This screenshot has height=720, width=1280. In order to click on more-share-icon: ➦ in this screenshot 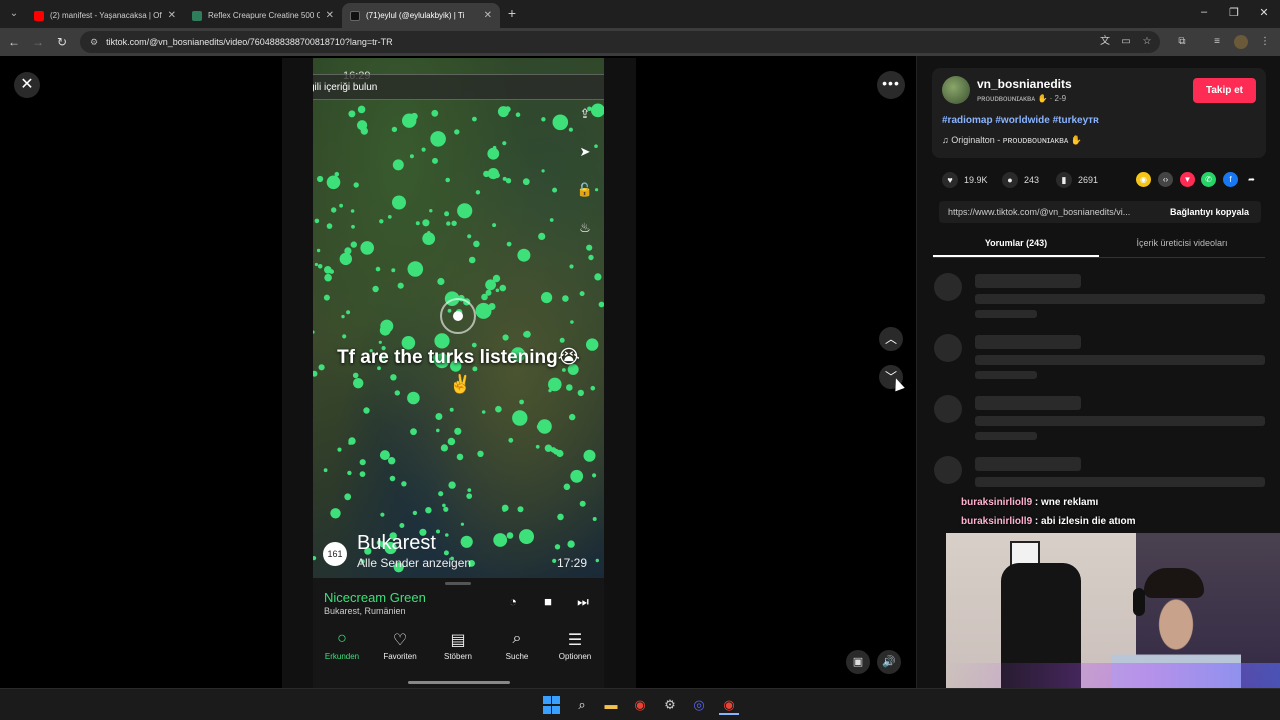, I will do `click(1251, 179)`.